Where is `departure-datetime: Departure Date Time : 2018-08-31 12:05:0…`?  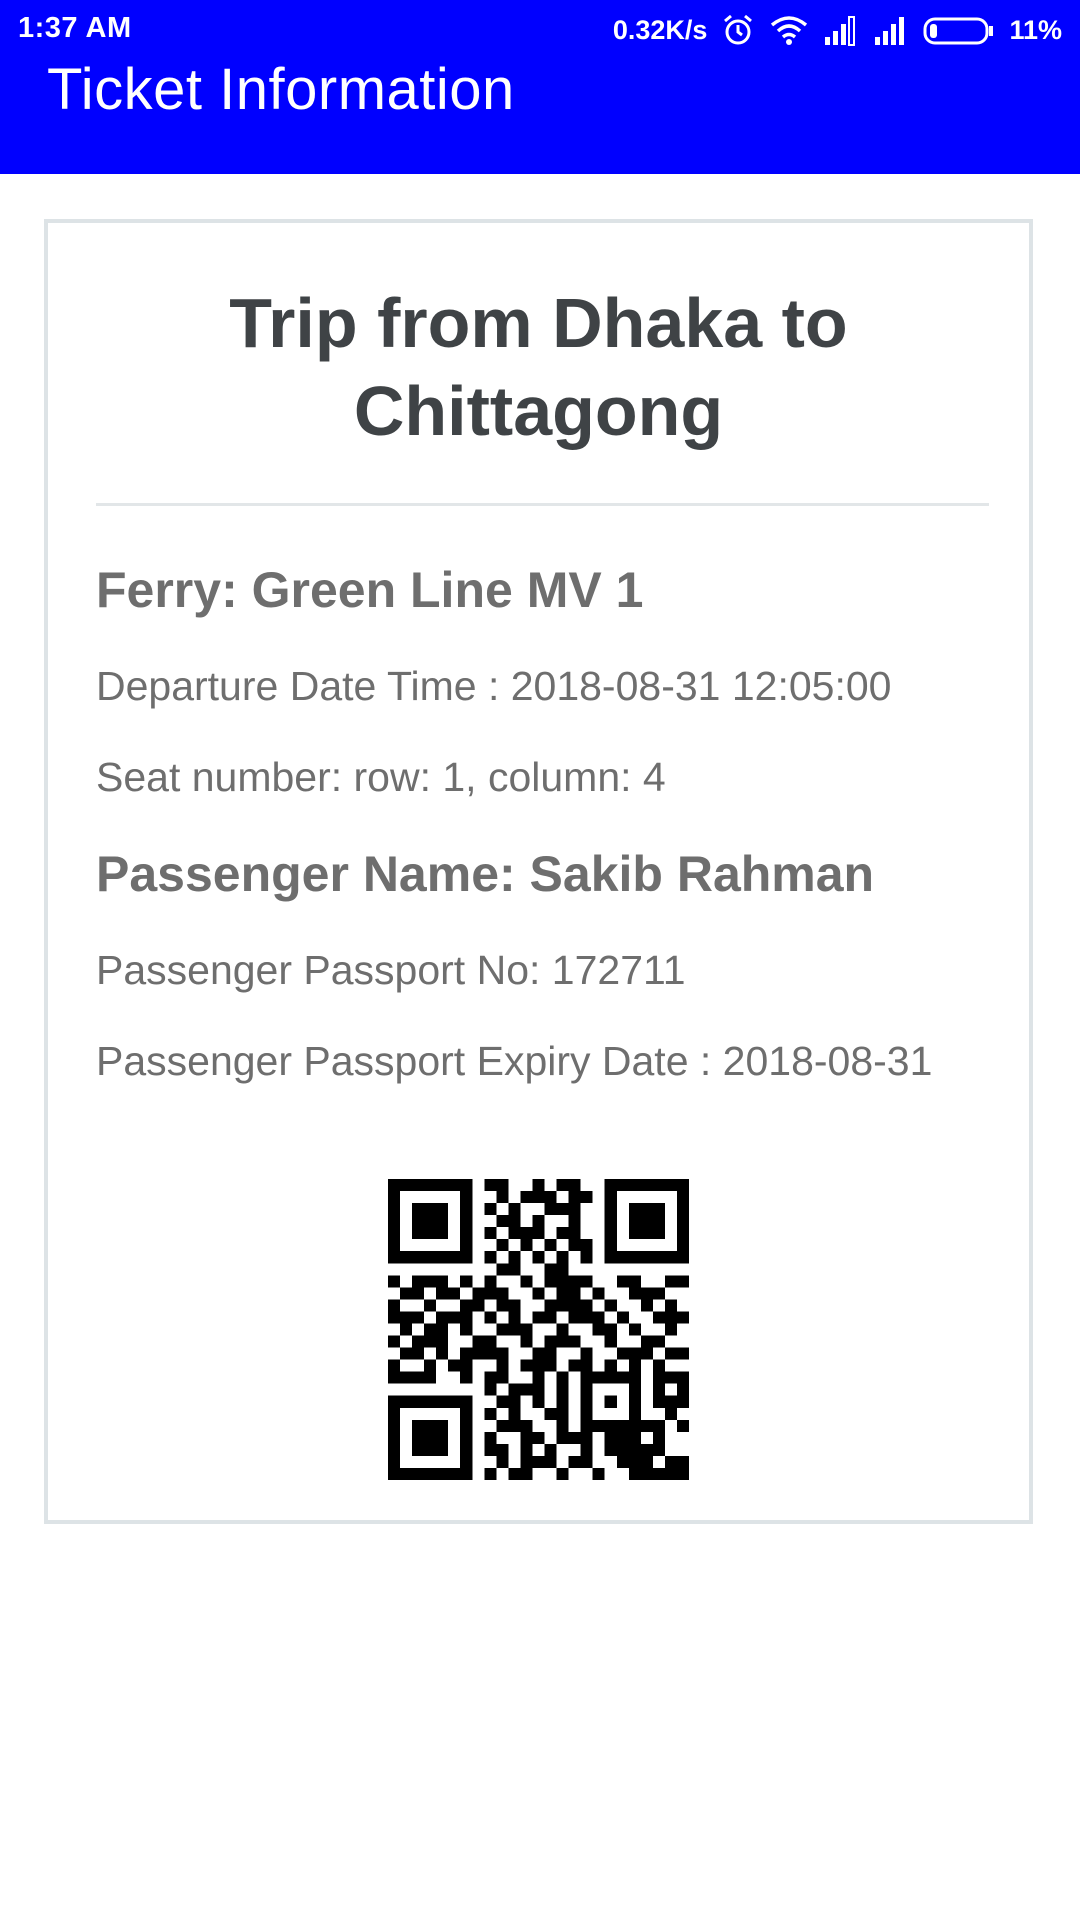 departure-datetime: Departure Date Time : 2018-08-31 12:05:0… is located at coordinates (494, 686).